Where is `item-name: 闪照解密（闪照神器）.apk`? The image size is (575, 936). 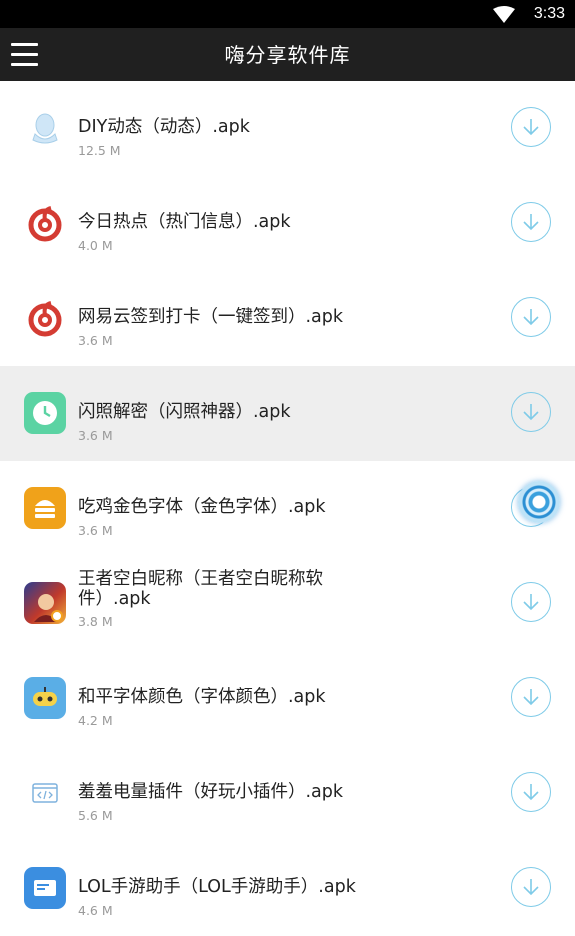
item-name: 闪照解密（闪照神器）.apk is located at coordinates (184, 412).